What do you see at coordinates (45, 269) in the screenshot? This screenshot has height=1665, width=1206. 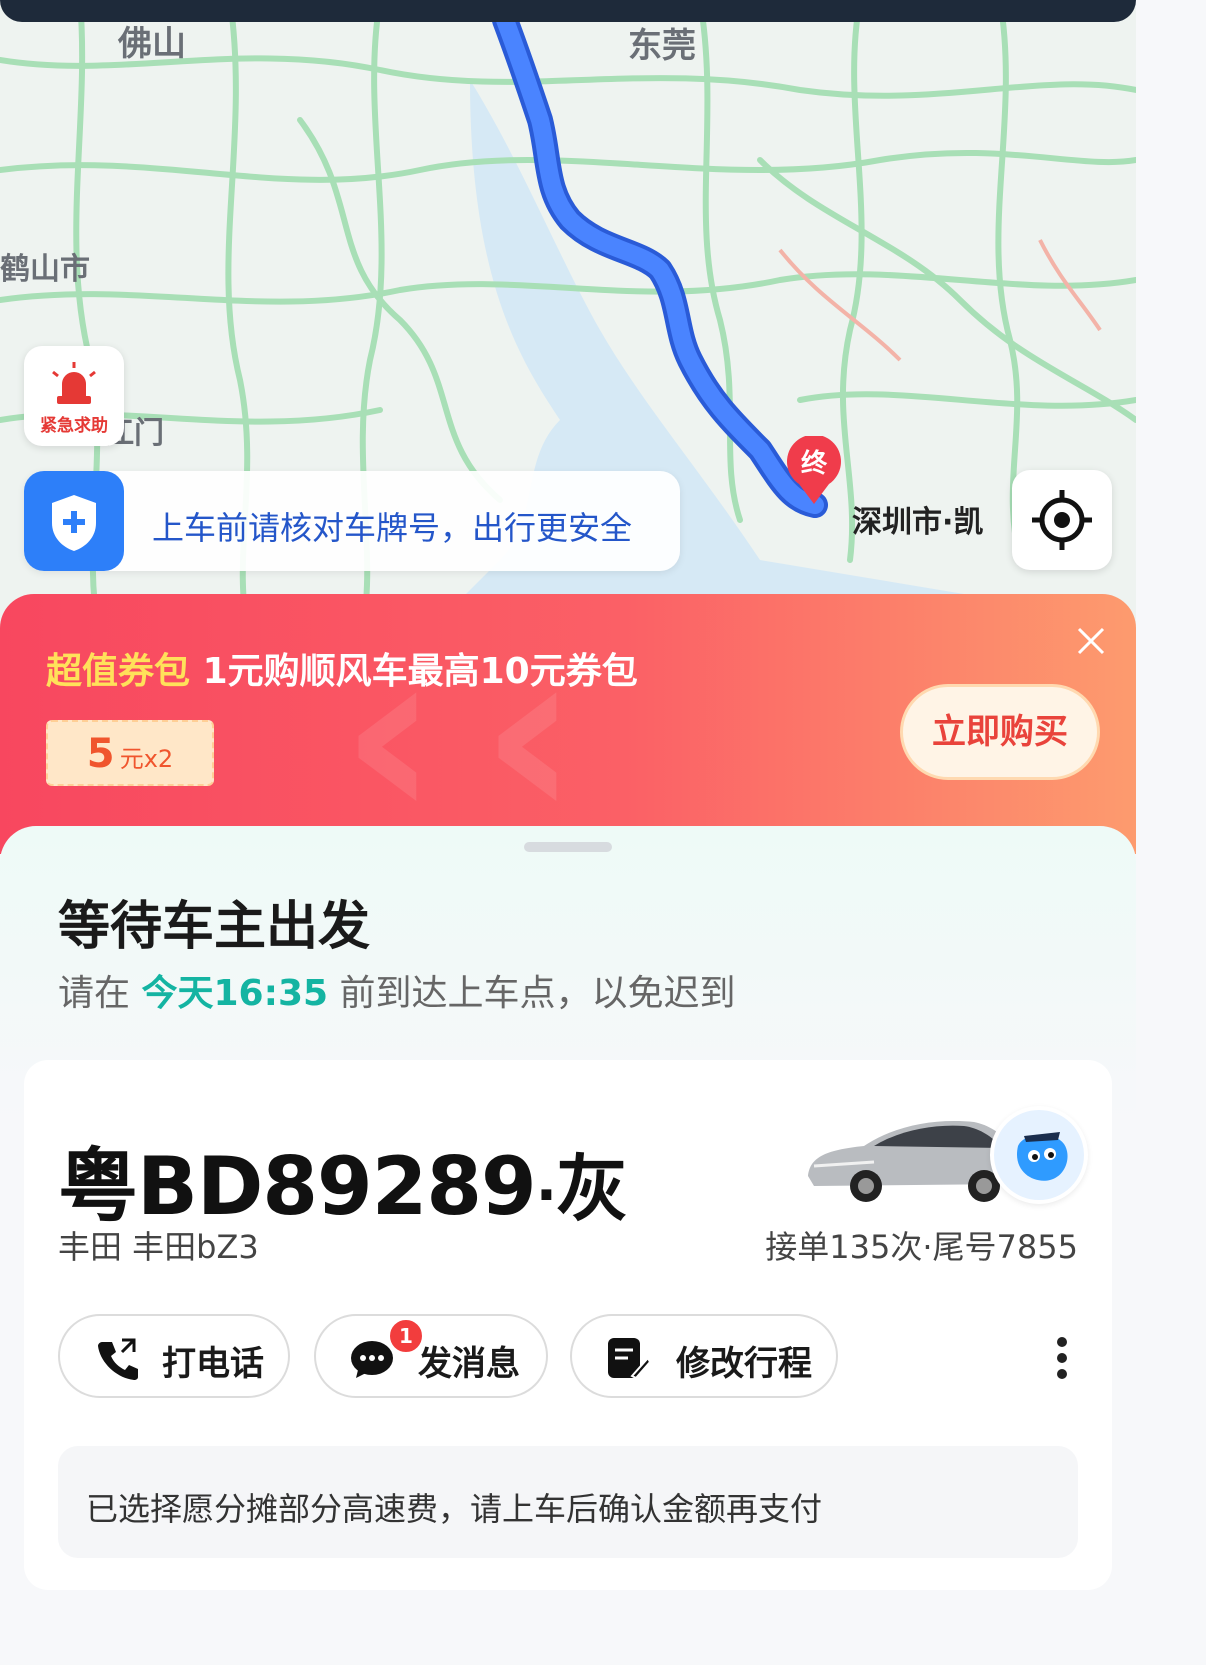 I see `city-label: 鹤山市` at bounding box center [45, 269].